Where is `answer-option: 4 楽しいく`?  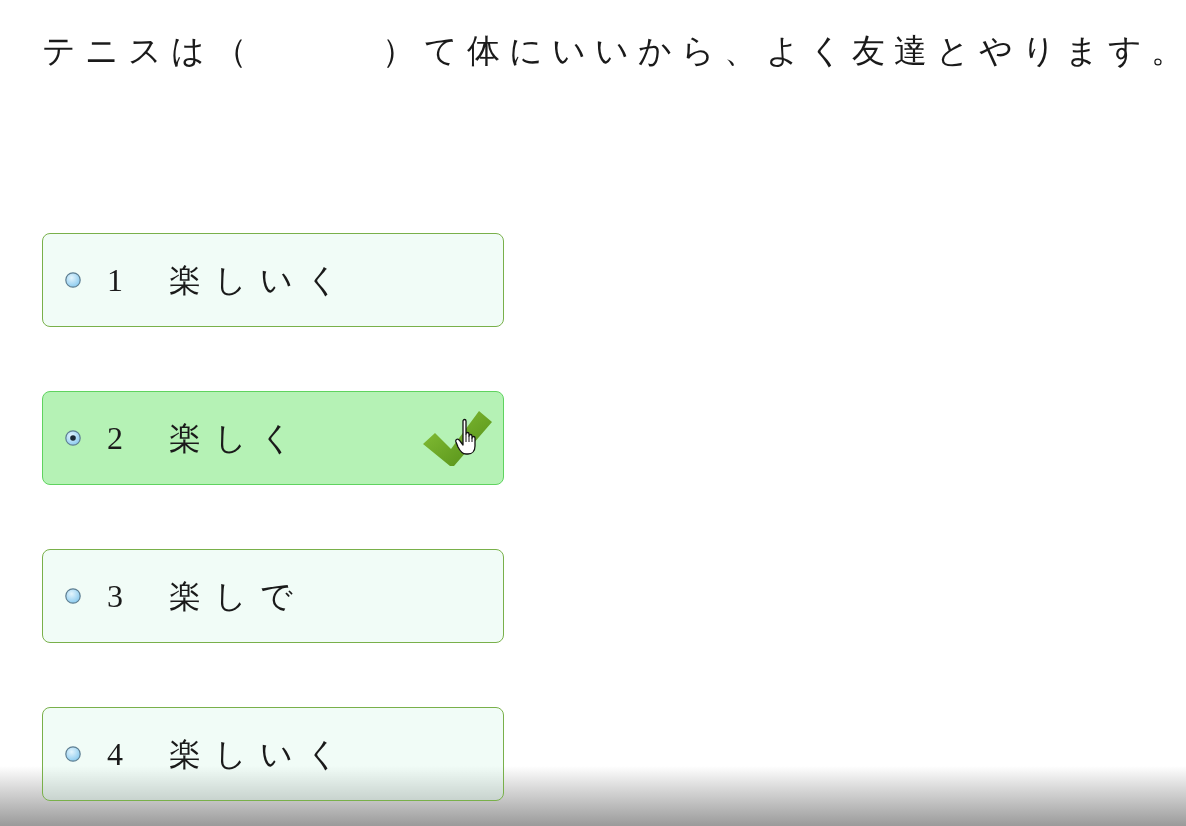 answer-option: 4 楽しいく is located at coordinates (273, 754).